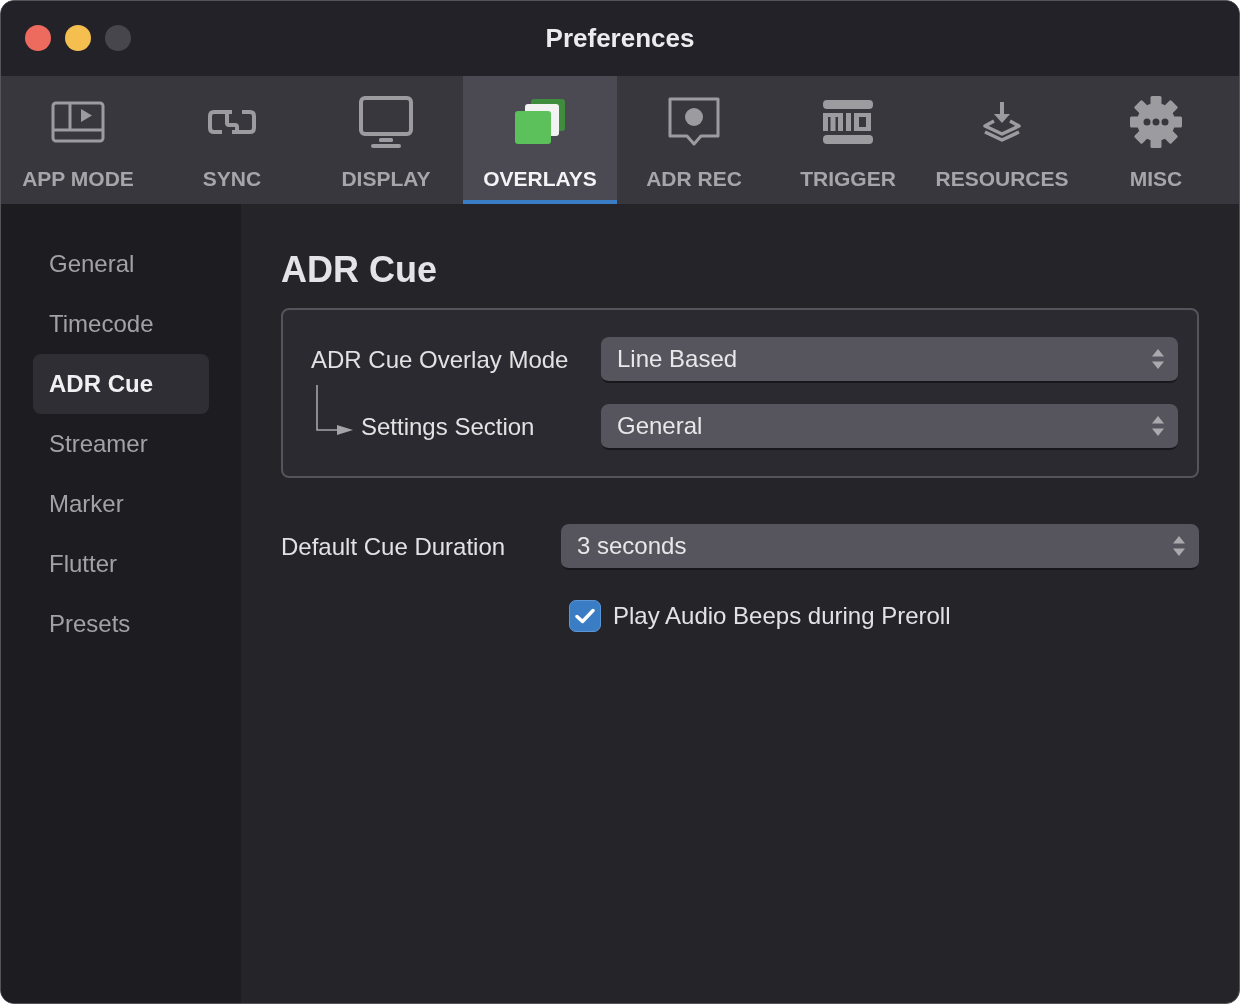 This screenshot has height=1004, width=1240. Describe the element at coordinates (78, 122) in the screenshot. I see `video-layout-icon` at that location.